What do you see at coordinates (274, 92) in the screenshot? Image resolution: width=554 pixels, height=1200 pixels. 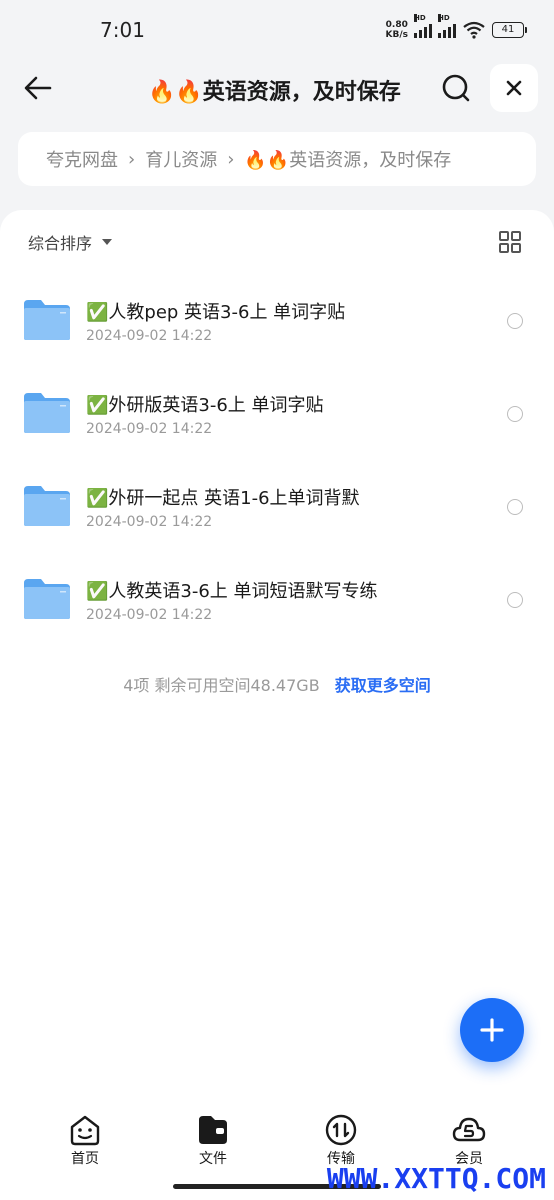 I see `page-title: 🔥🔥英语资源，及时保存` at bounding box center [274, 92].